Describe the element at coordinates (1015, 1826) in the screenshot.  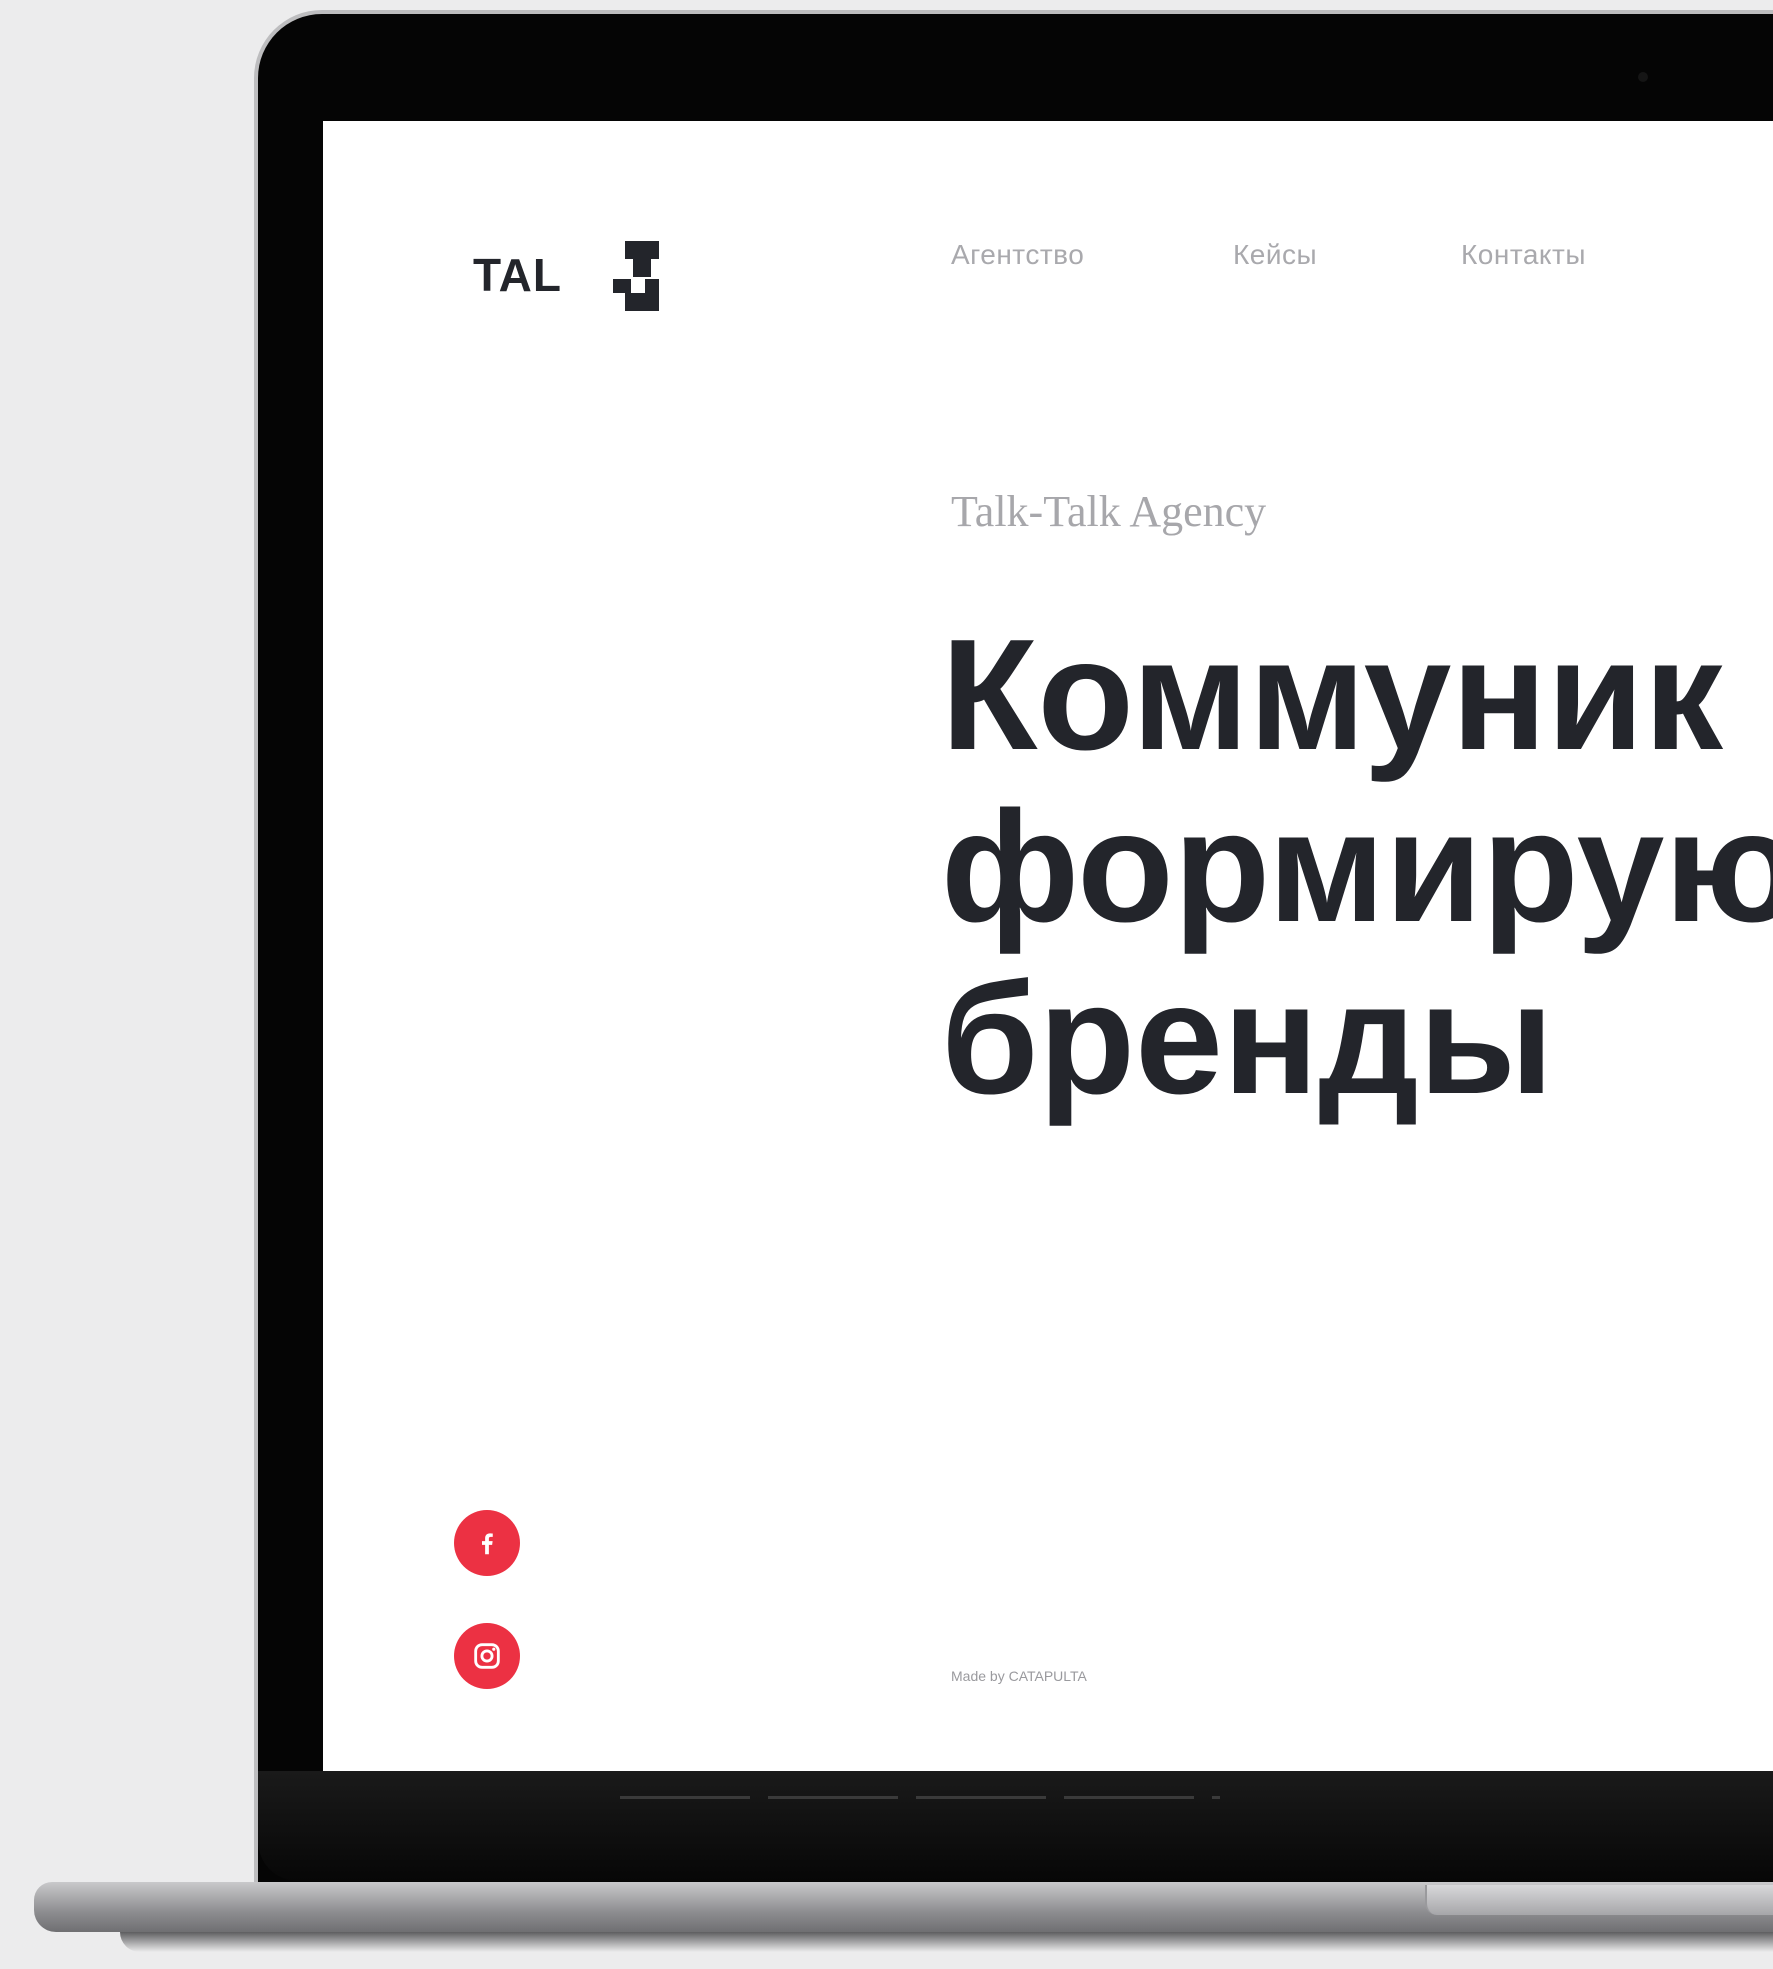
I see `laptop-hinge` at that location.